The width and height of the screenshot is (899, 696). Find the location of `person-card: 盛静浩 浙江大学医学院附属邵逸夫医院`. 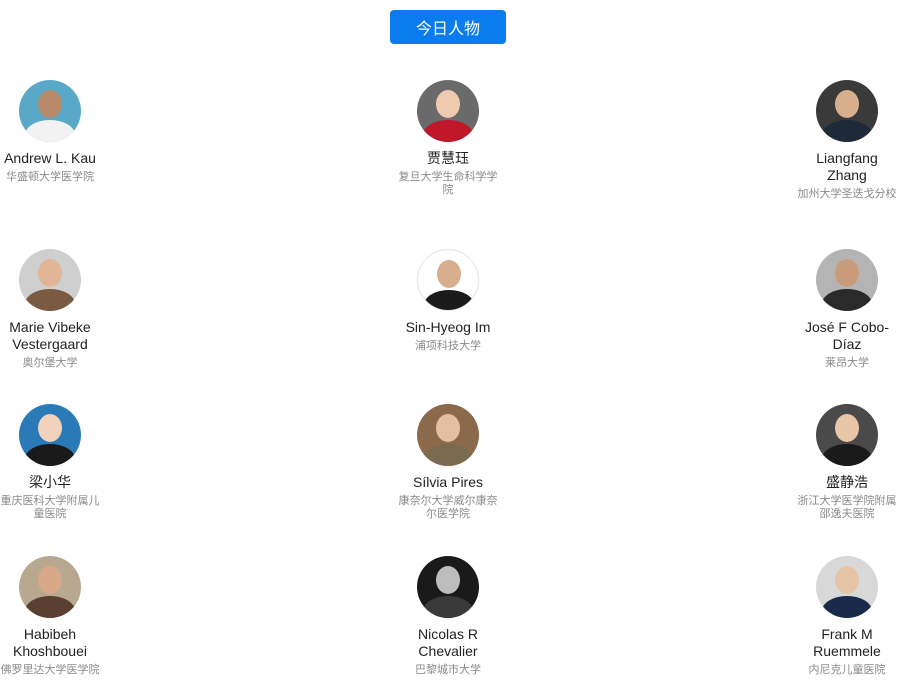

person-card: 盛静浩 浙江大学医学院附属邵逸夫医院 is located at coordinates (847, 462).